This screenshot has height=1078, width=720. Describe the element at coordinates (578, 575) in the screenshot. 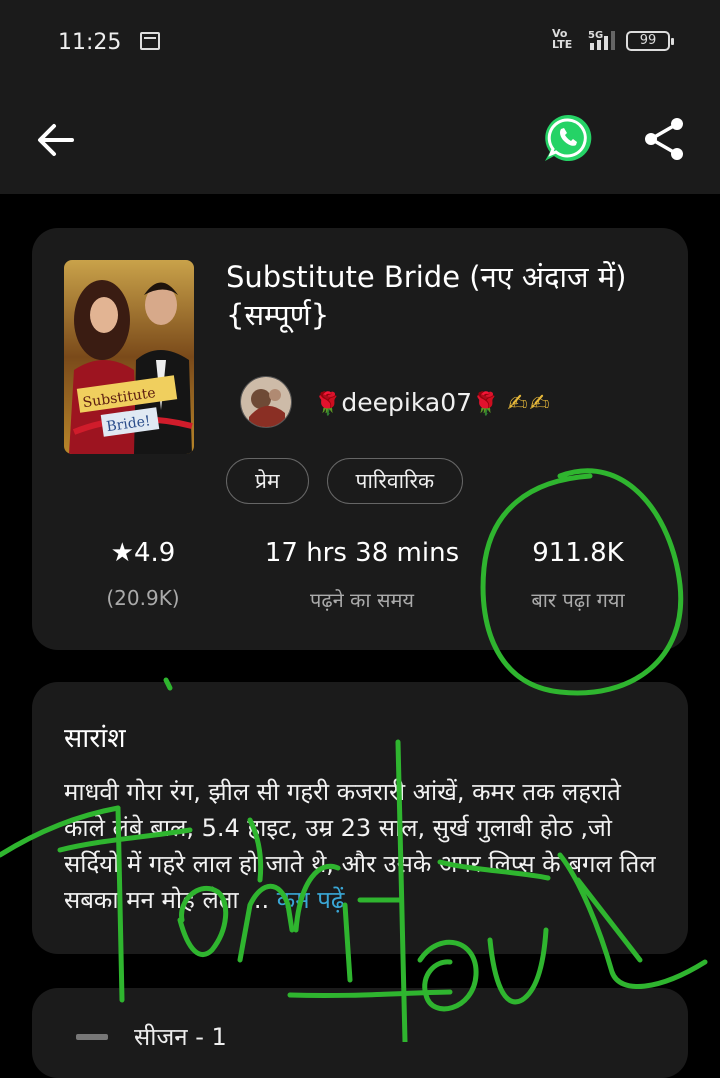

I see `reads-stat: 911.8K बार पढ़ा गया` at that location.